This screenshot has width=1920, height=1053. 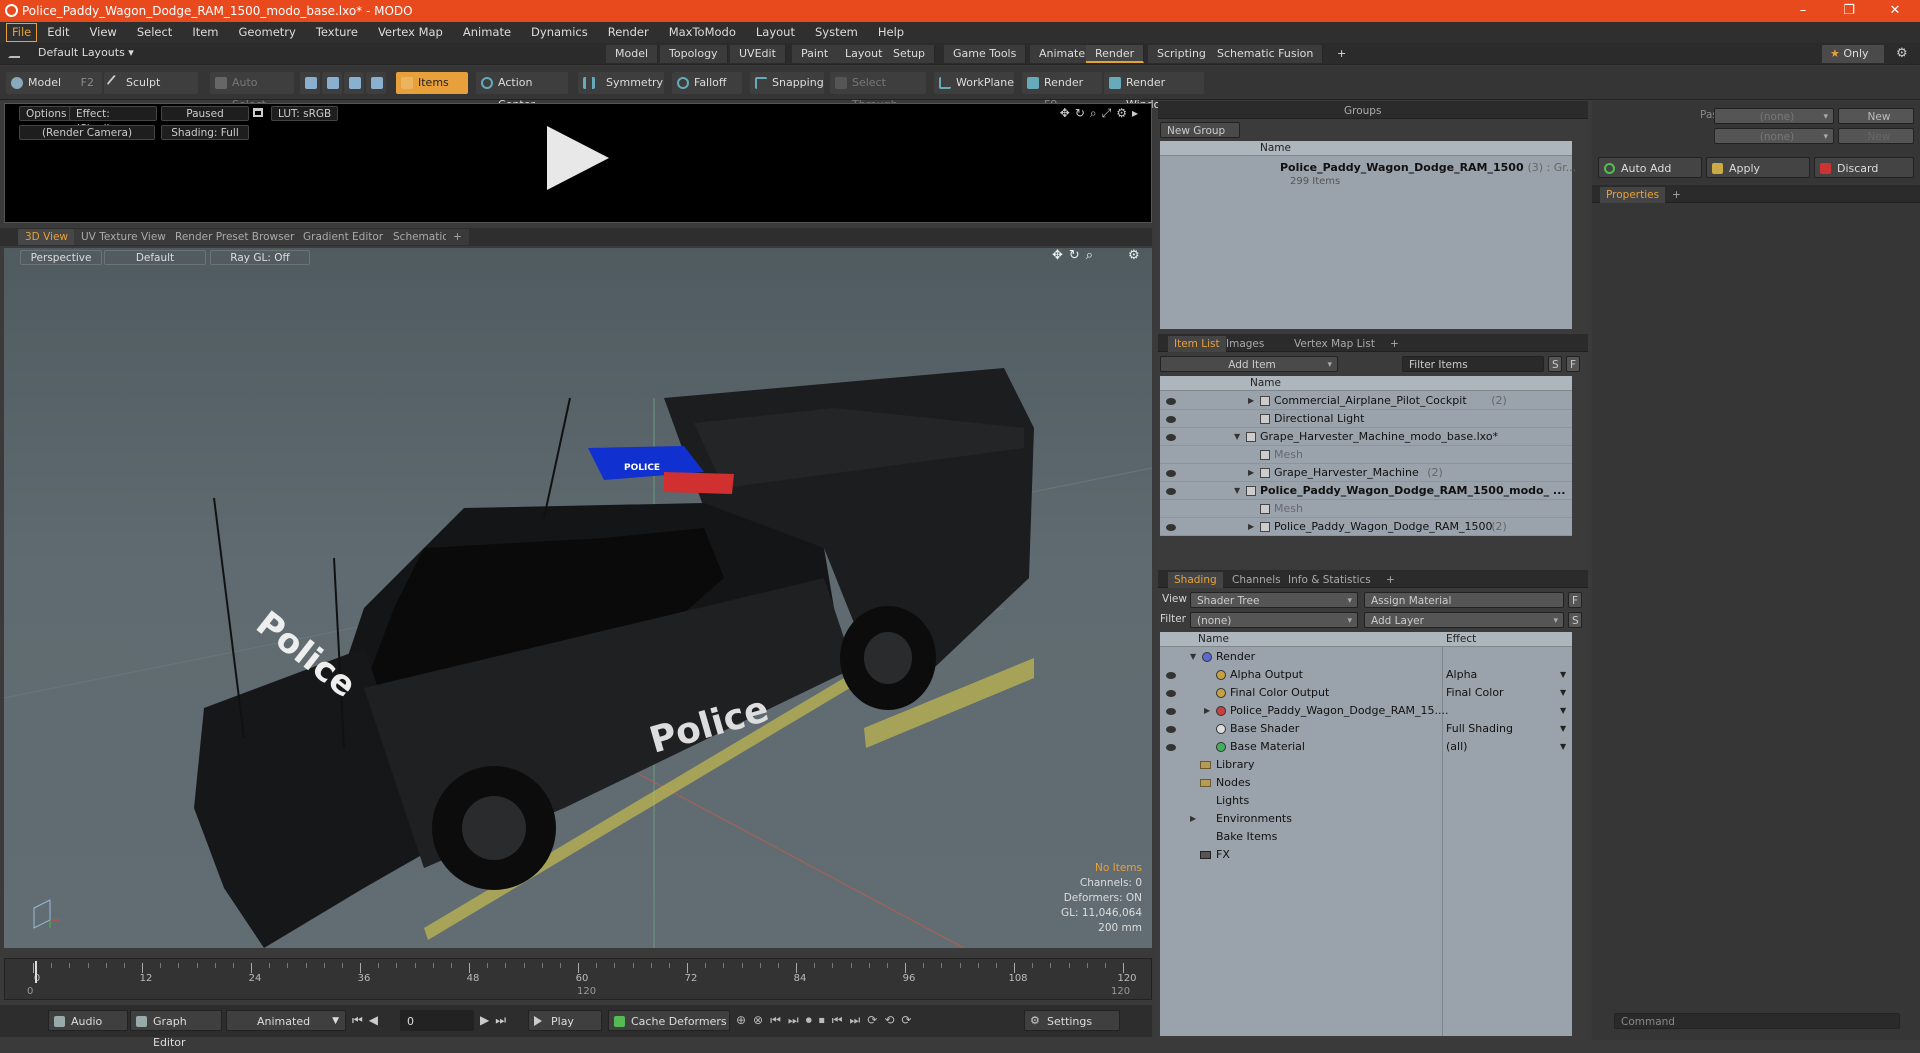 I want to click on tab-uv-texture-view: UV Texture View, so click(x=123, y=237).